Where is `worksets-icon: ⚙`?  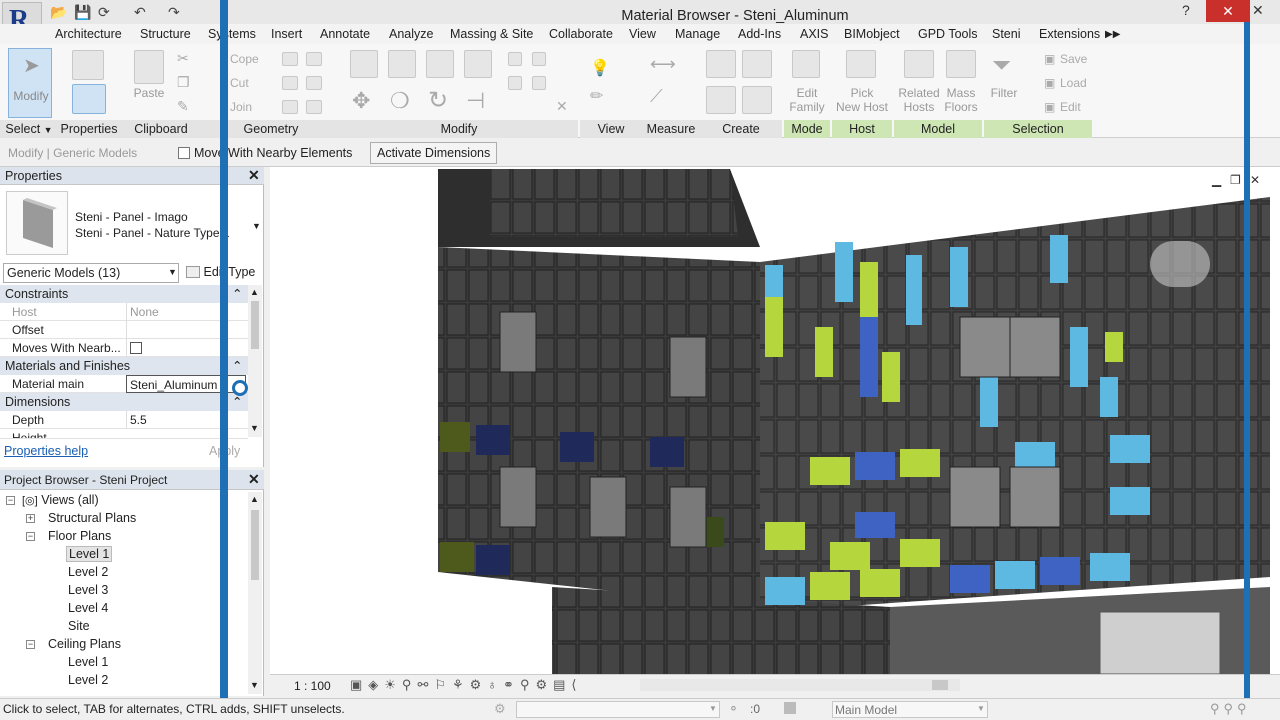
worksets-icon: ⚙ is located at coordinates (500, 709).